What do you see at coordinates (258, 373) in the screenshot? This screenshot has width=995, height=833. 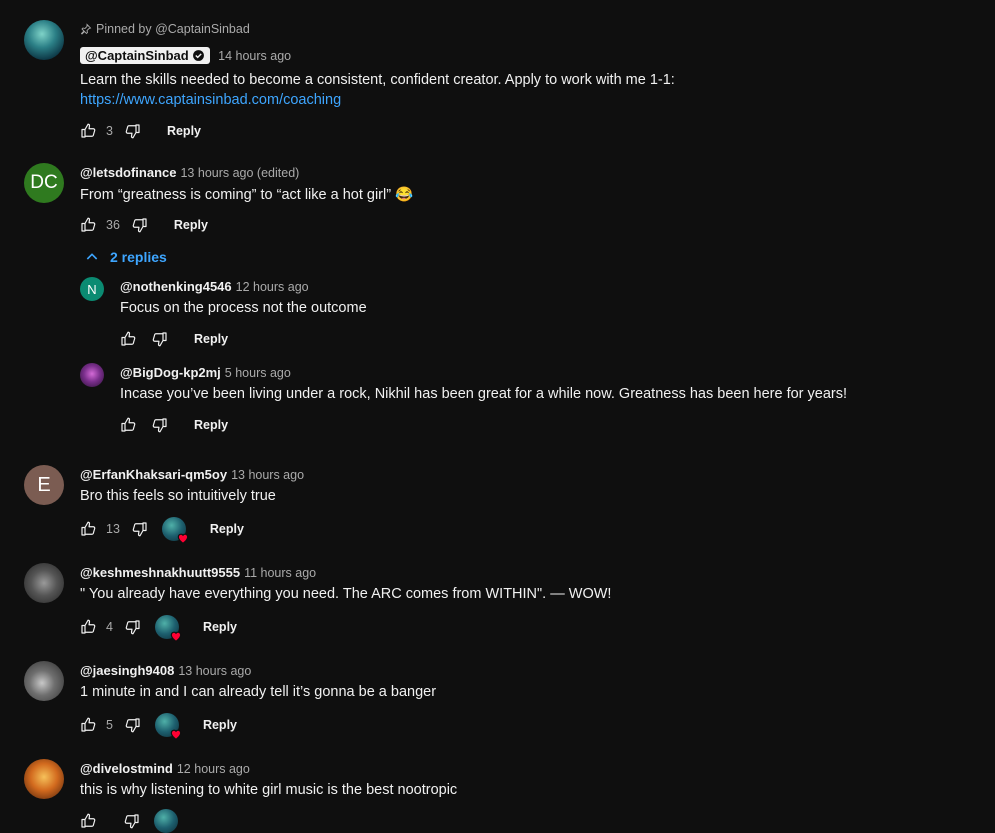 I see `timestamp: 5 hours ago` at bounding box center [258, 373].